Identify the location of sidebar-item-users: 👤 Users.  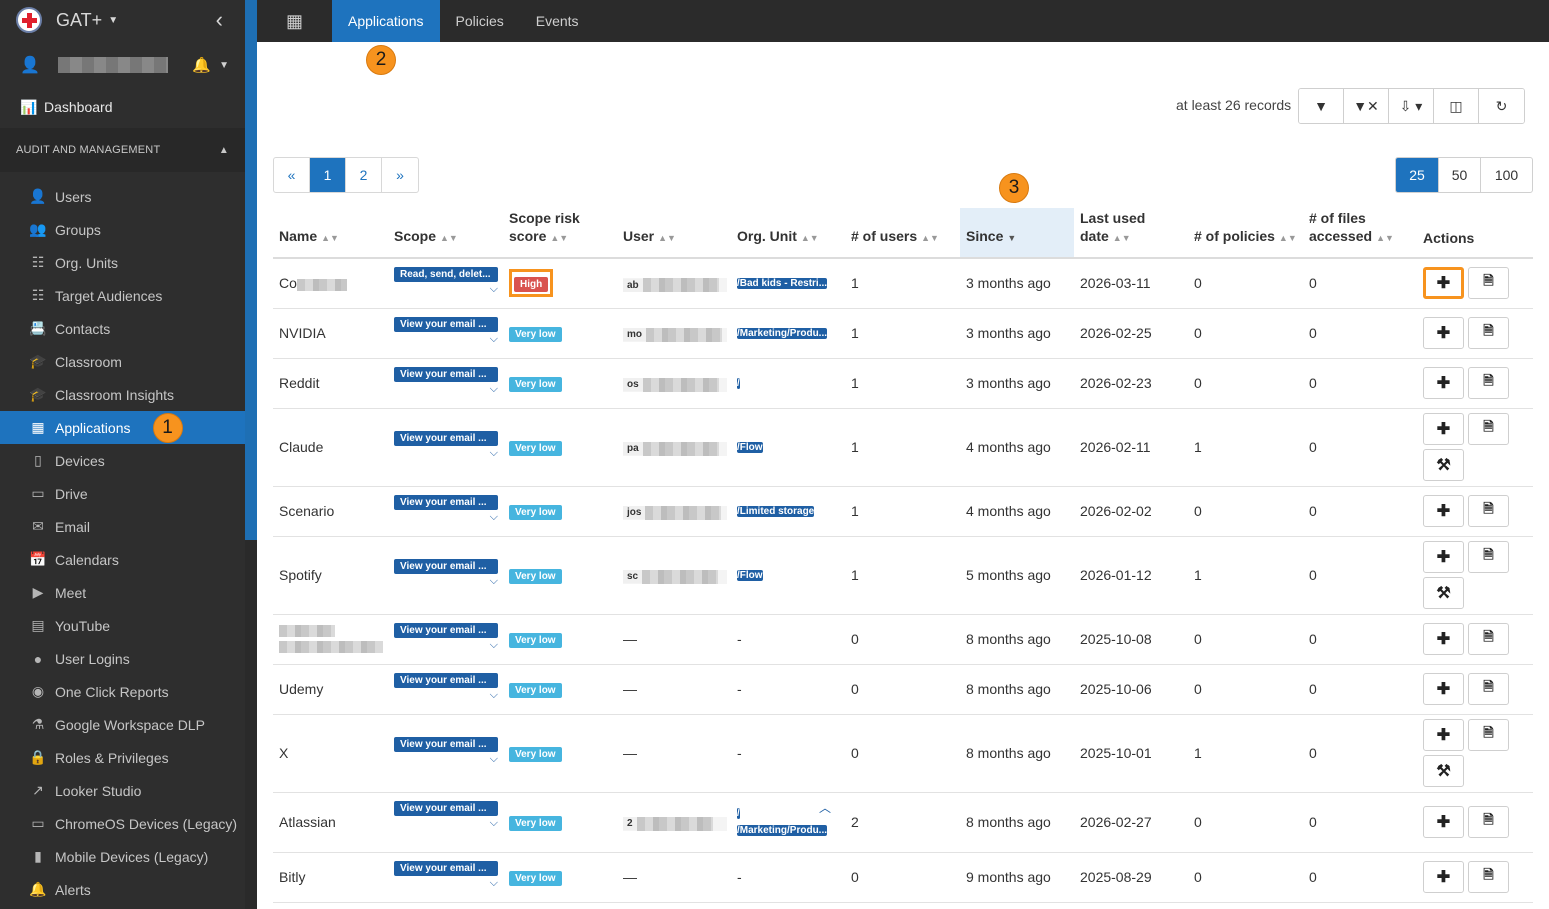
(122, 196).